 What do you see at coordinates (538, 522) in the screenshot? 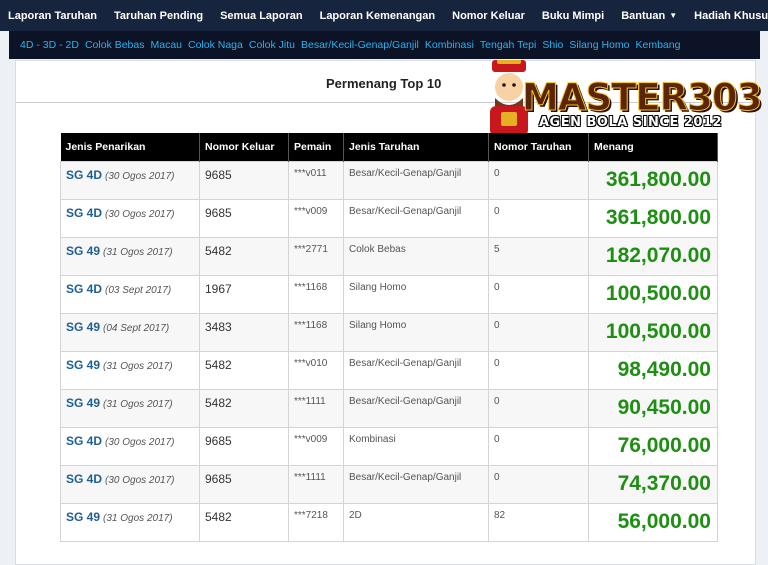
I see `cell-nomor-taruhan: 82` at bounding box center [538, 522].